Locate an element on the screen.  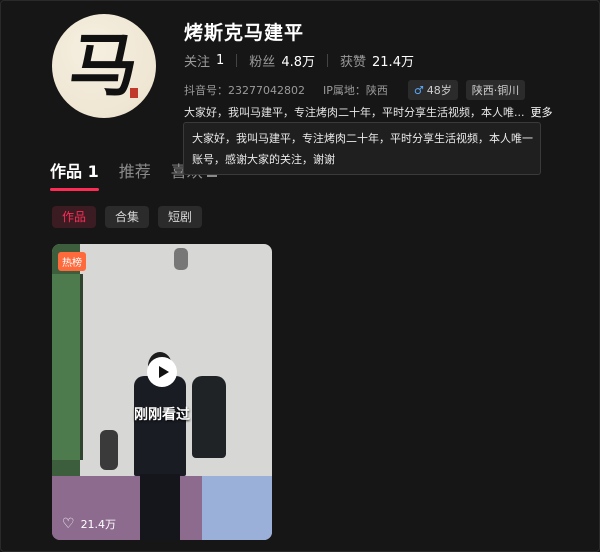
thumbnail-person is located at coordinates (160, 426).